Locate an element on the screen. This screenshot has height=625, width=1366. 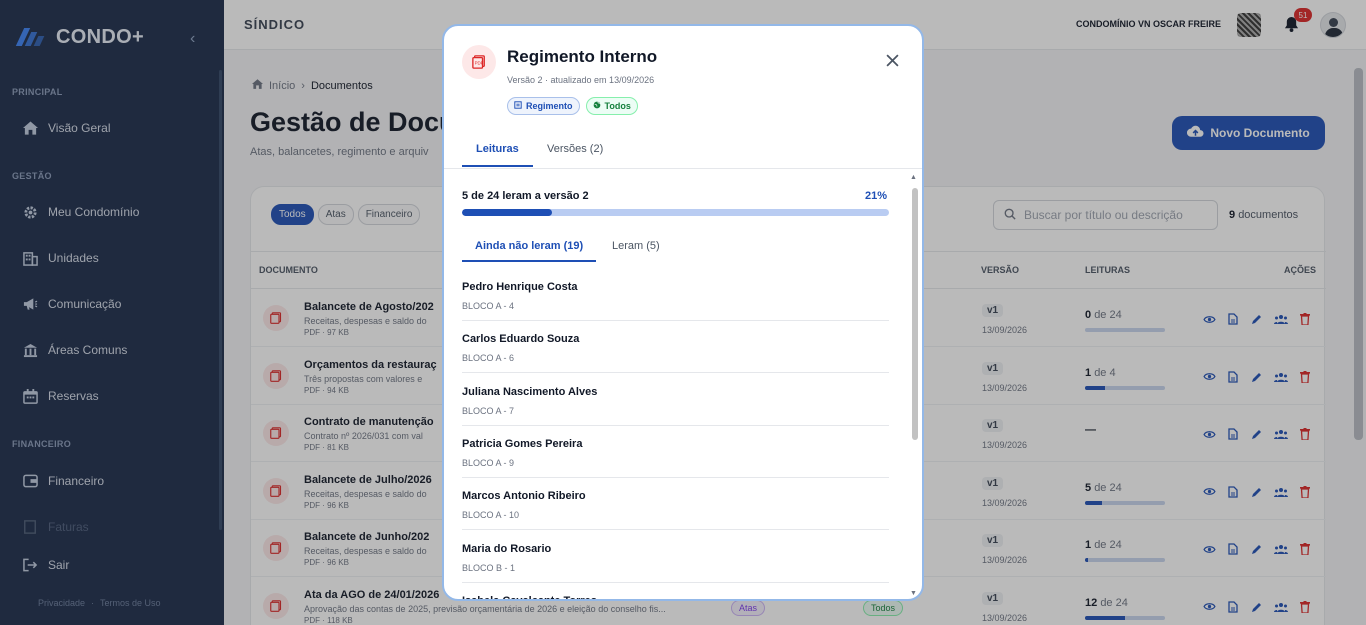
modal-scrollbar-thumb is located at coordinates (915, 314).